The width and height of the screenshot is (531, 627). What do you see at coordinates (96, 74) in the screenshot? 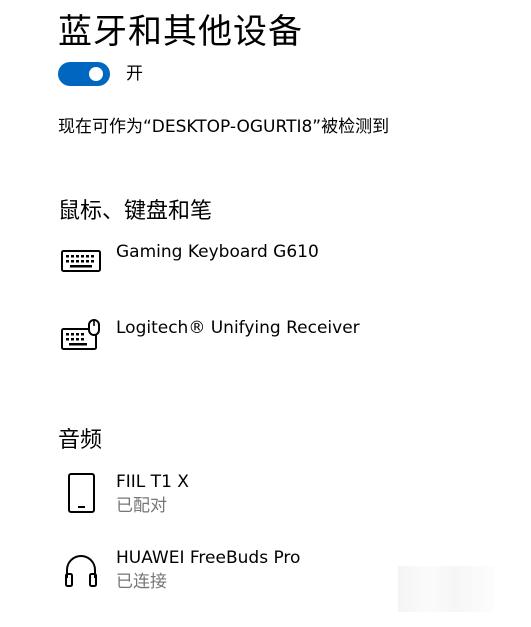
I see `toggle-knob` at bounding box center [96, 74].